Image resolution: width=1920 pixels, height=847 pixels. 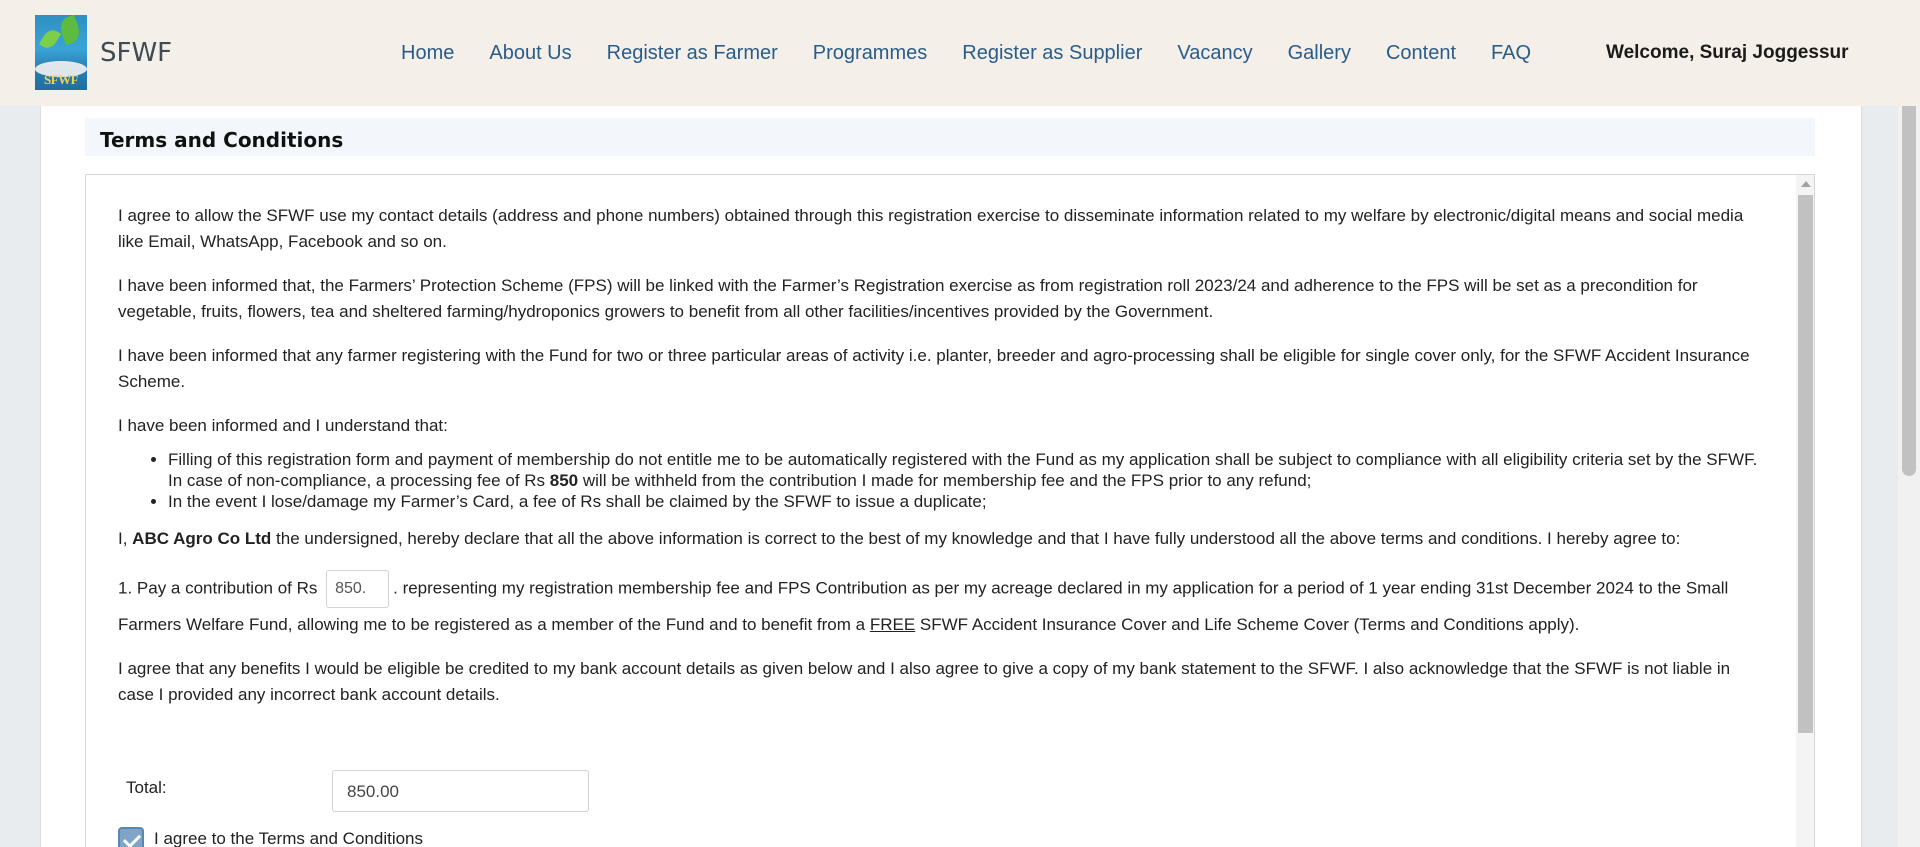 What do you see at coordinates (50, 39) in the screenshot?
I see `logo-leaf-small-icon` at bounding box center [50, 39].